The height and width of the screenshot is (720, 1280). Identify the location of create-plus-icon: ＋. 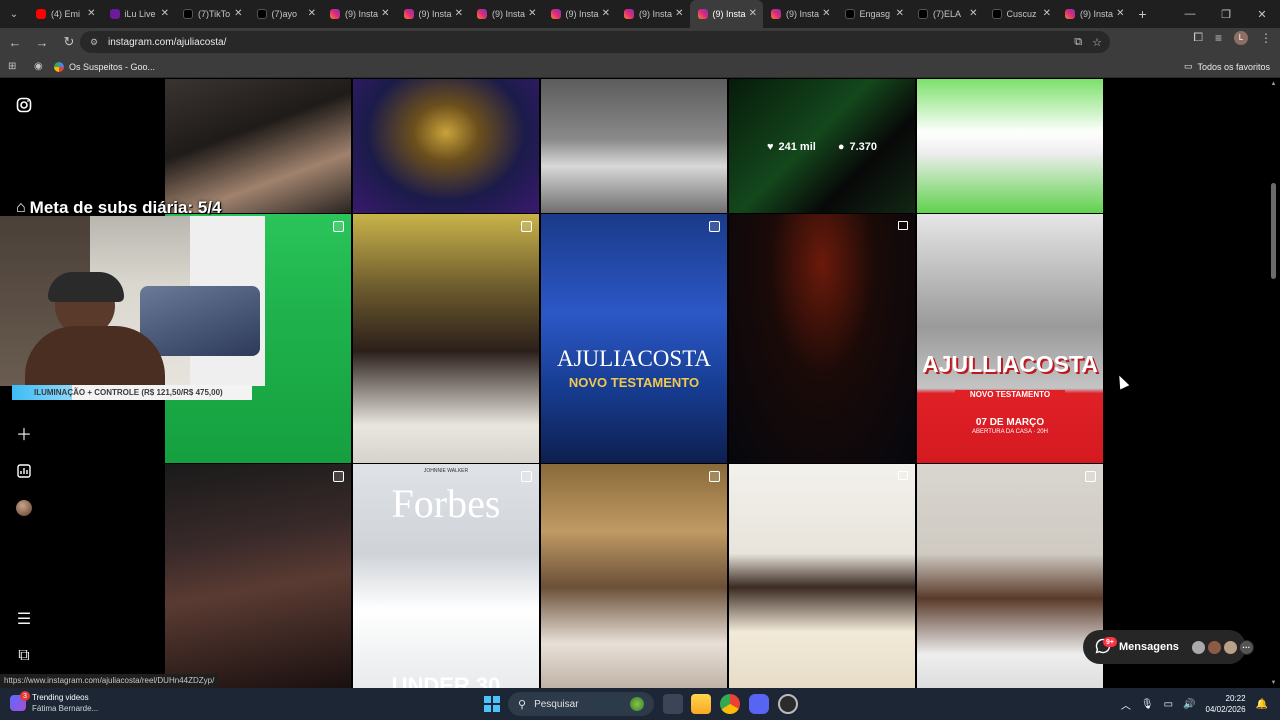
(24, 433).